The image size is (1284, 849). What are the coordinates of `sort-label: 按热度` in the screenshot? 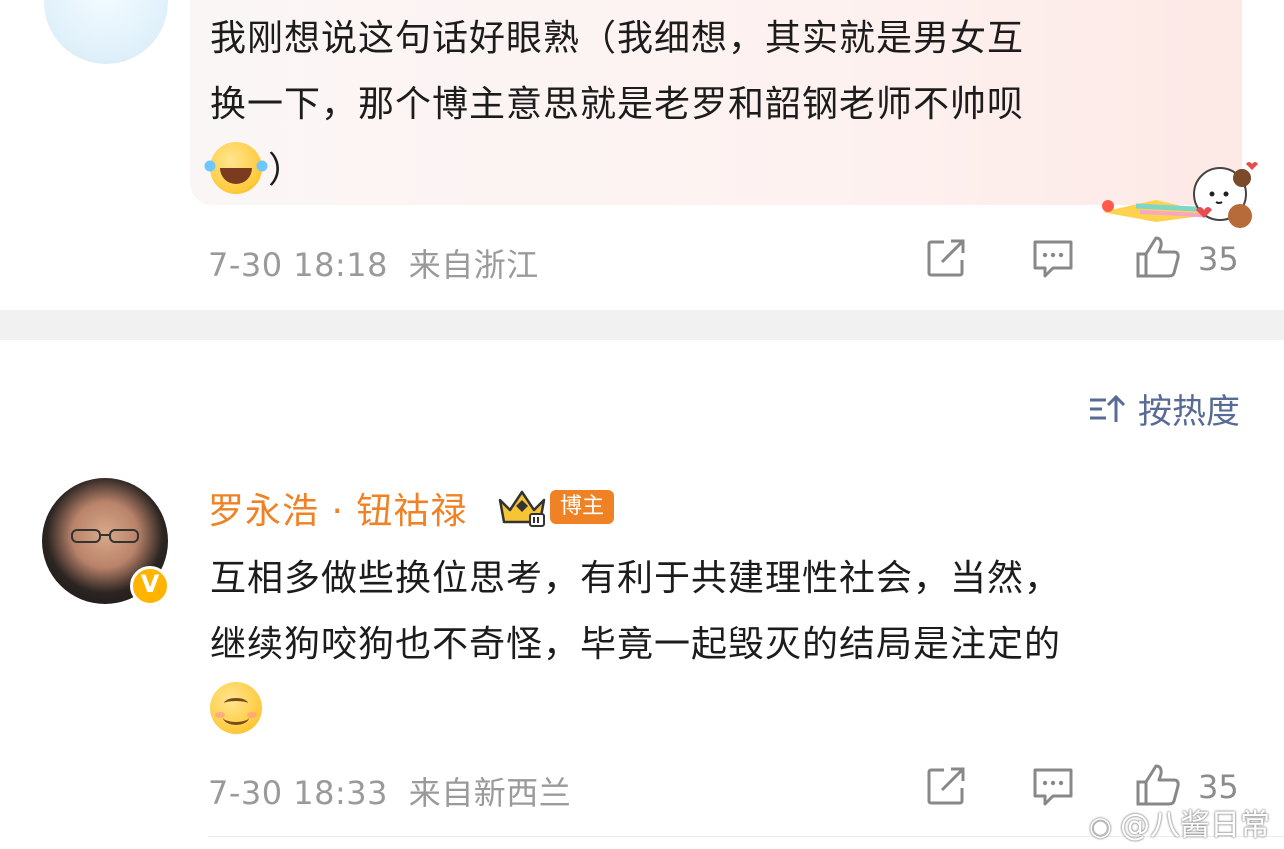 It's located at (1189, 412).